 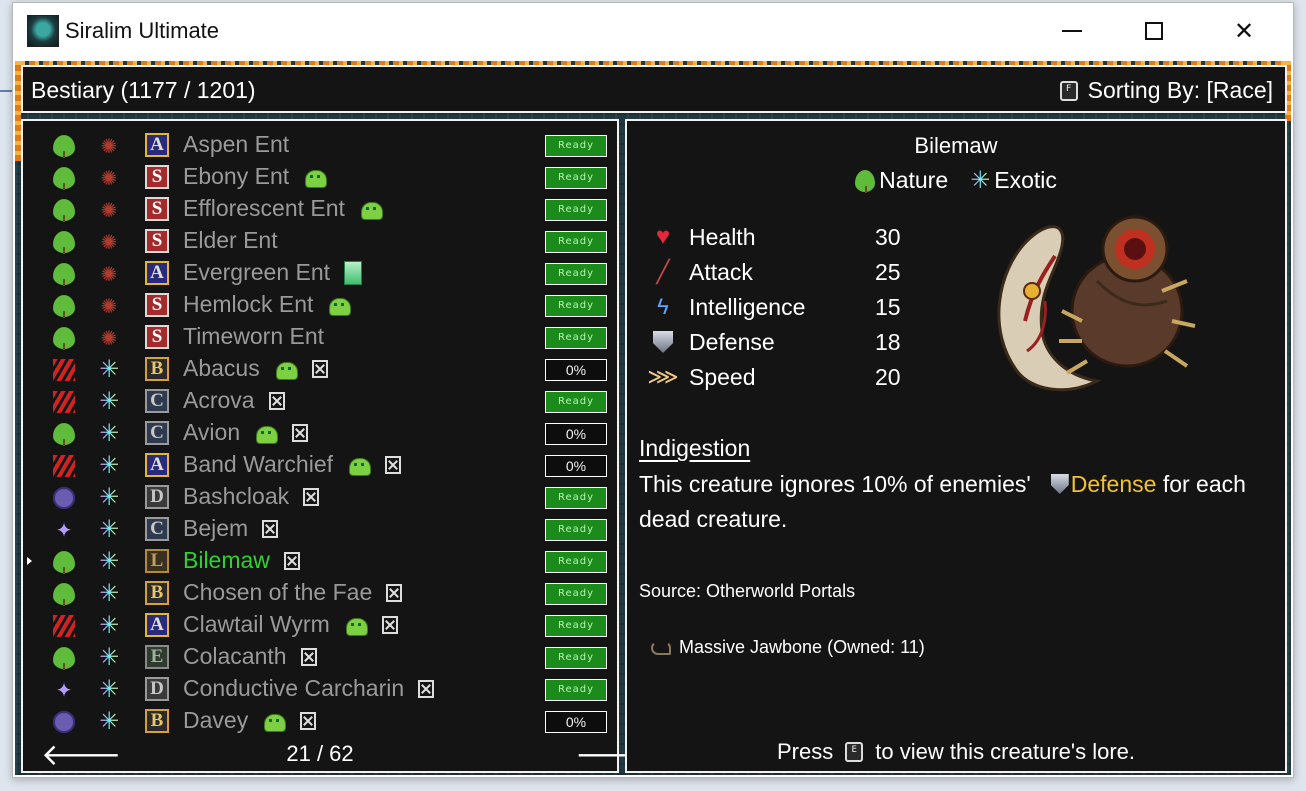 I want to click on creature-types: Nature ✳ Exotic, so click(x=956, y=180).